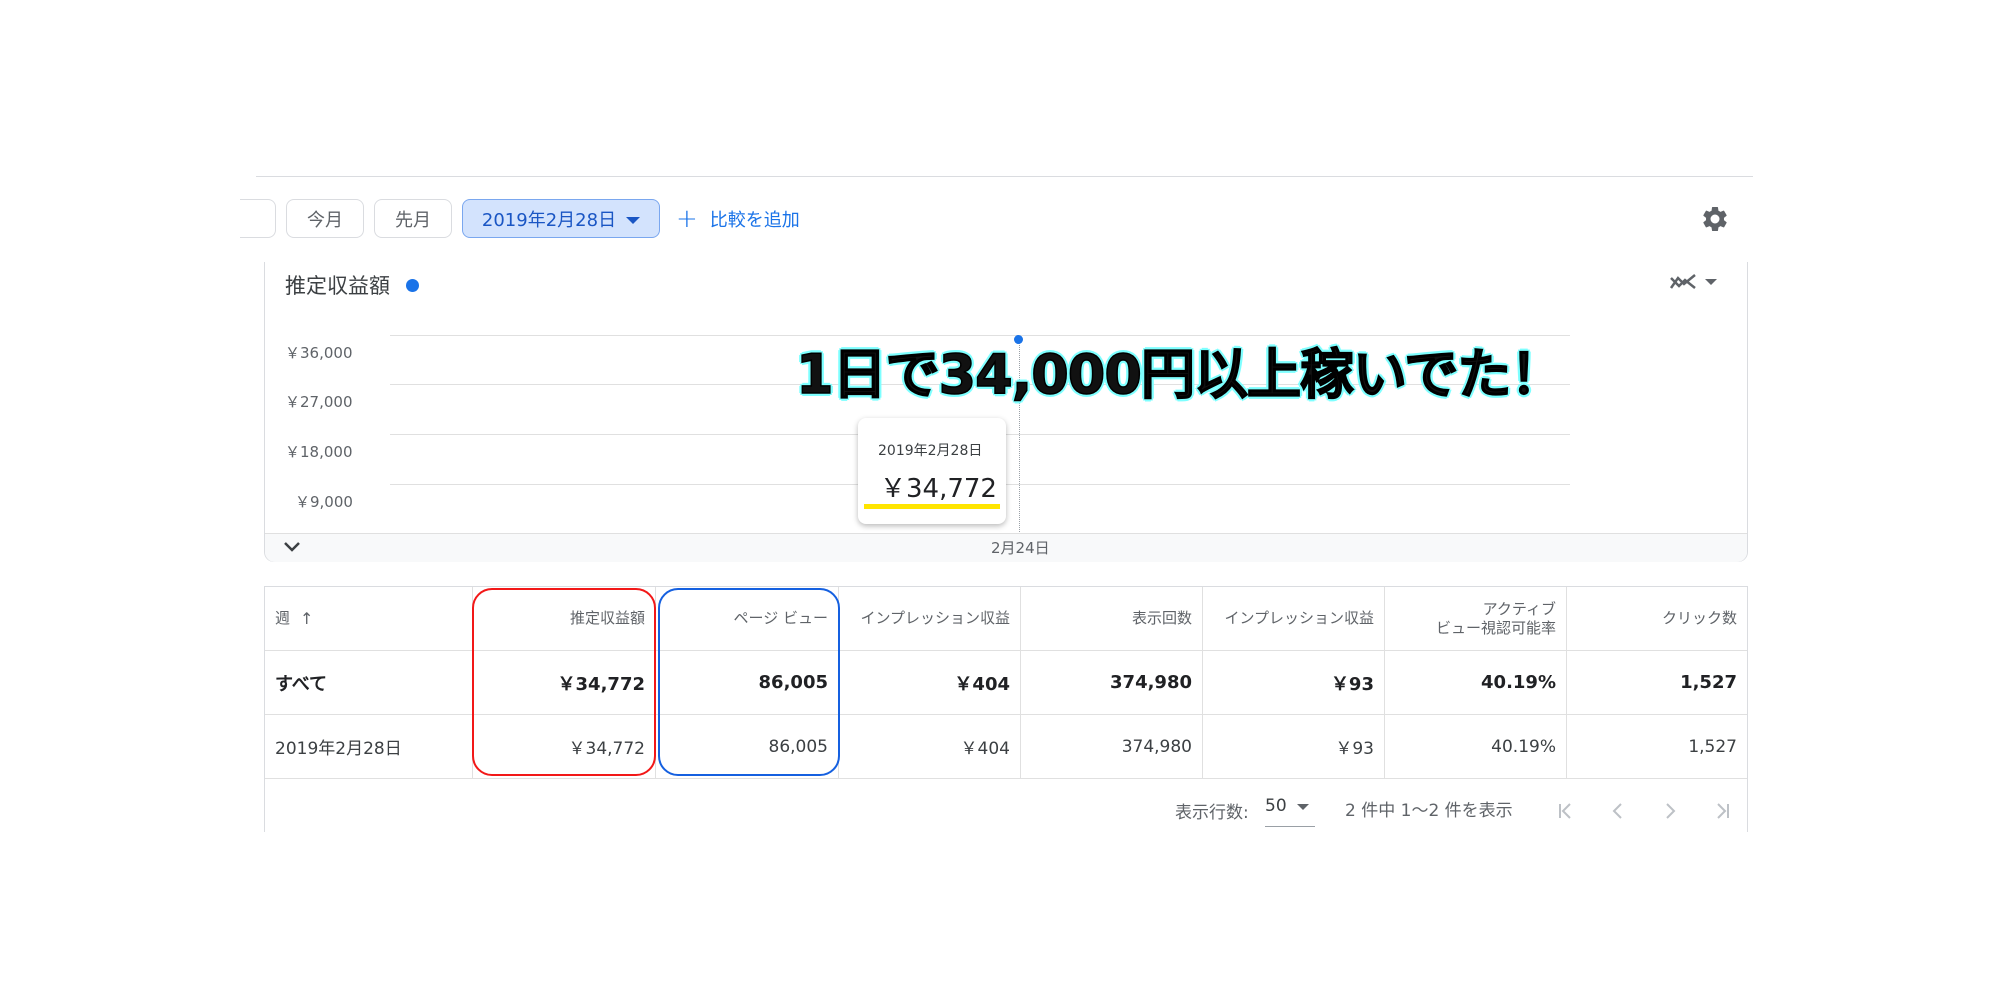 This screenshot has width=2000, height=1000. What do you see at coordinates (413, 218) in the screenshot?
I see `chip-last-month: 先月` at bounding box center [413, 218].